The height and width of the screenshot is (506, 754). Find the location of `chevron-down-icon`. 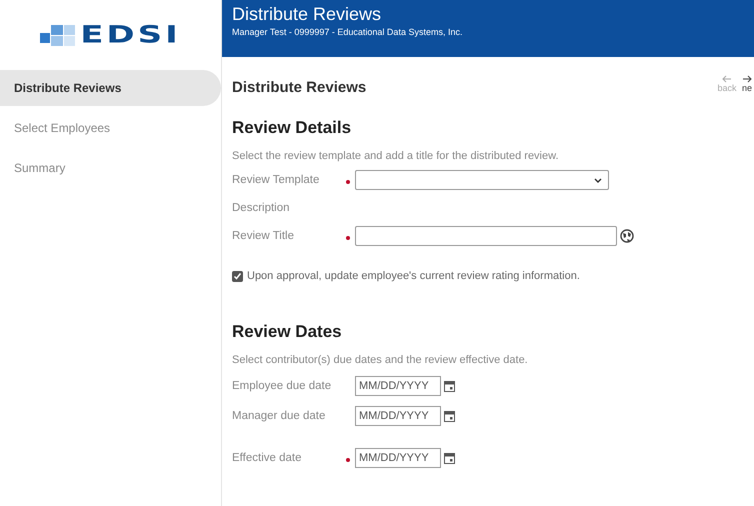

chevron-down-icon is located at coordinates (598, 180).